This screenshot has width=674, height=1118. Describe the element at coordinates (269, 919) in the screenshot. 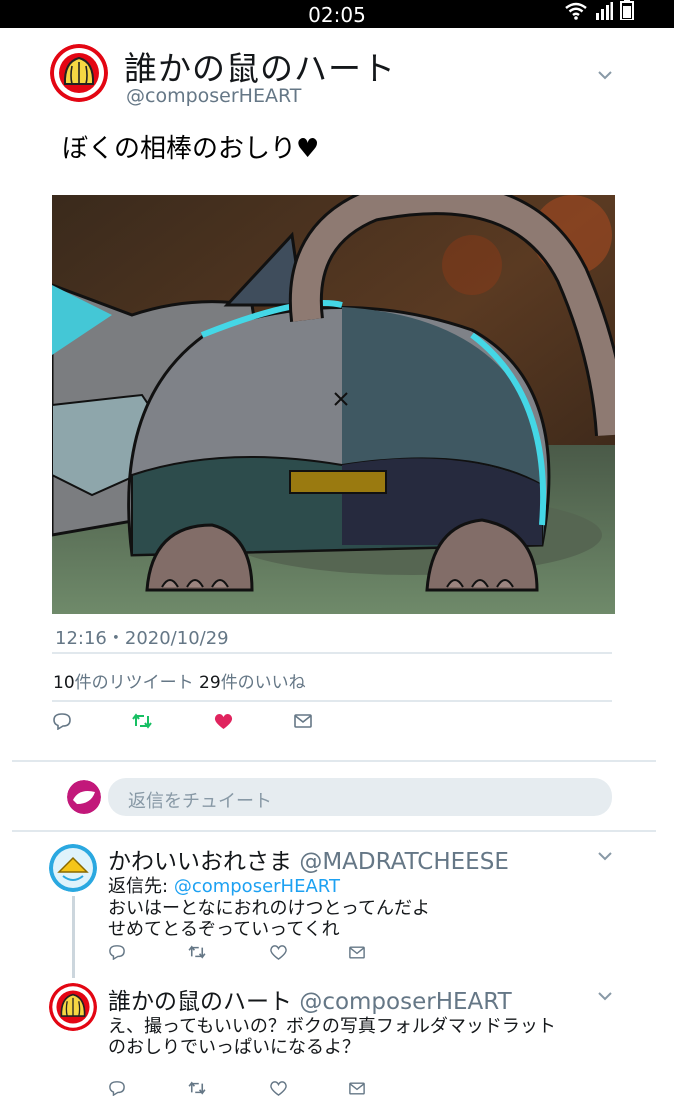

I see `reply-text: おいはーとなにおれのけつとってんだよ せめてとるぞっていってくれ` at that location.